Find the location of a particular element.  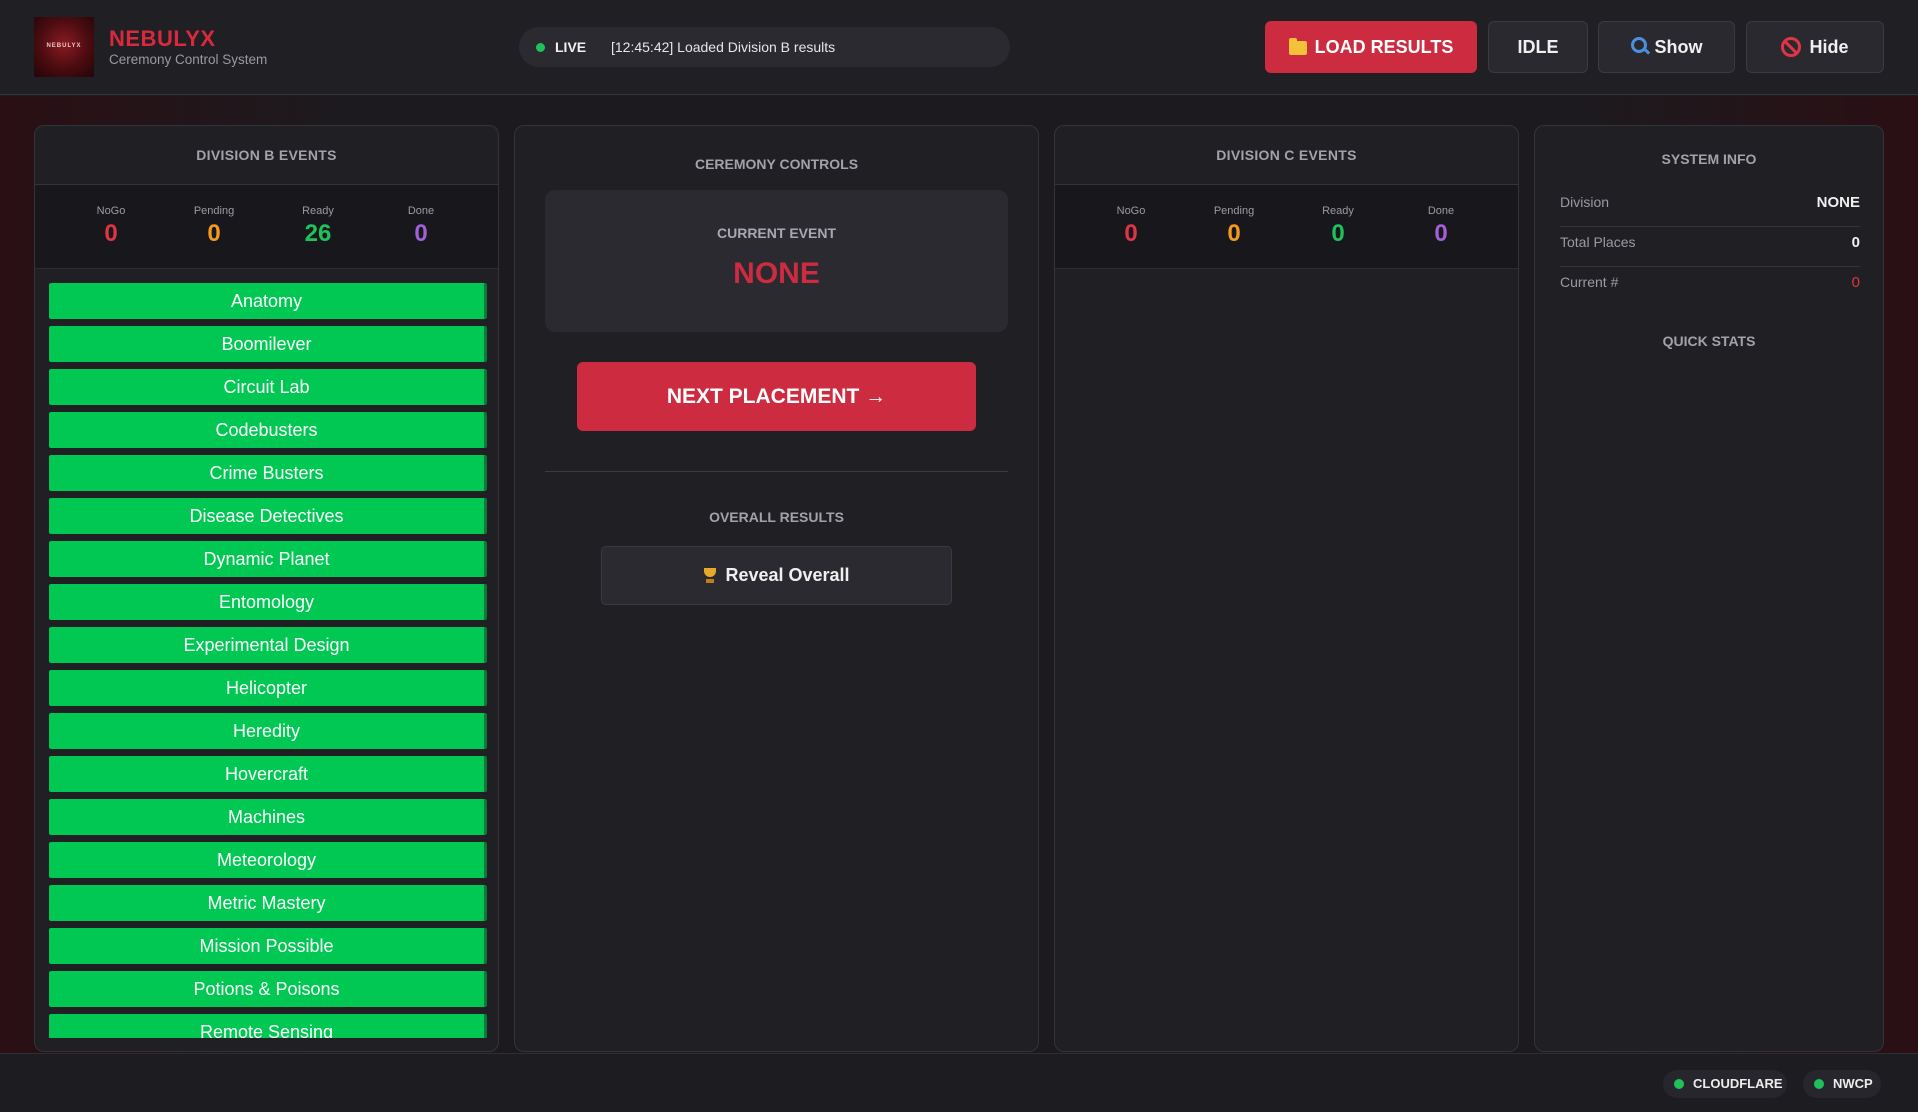

hide-label: Hide is located at coordinates (1829, 46).